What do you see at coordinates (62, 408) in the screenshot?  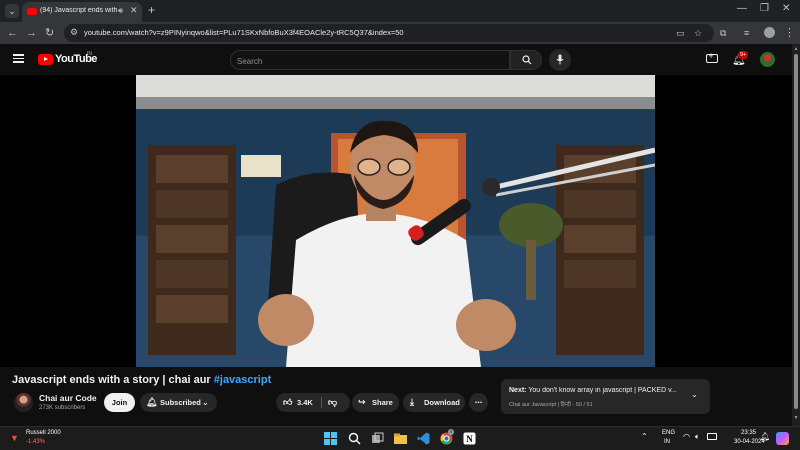 I see `subscriber-count: 273K subscribers` at bounding box center [62, 408].